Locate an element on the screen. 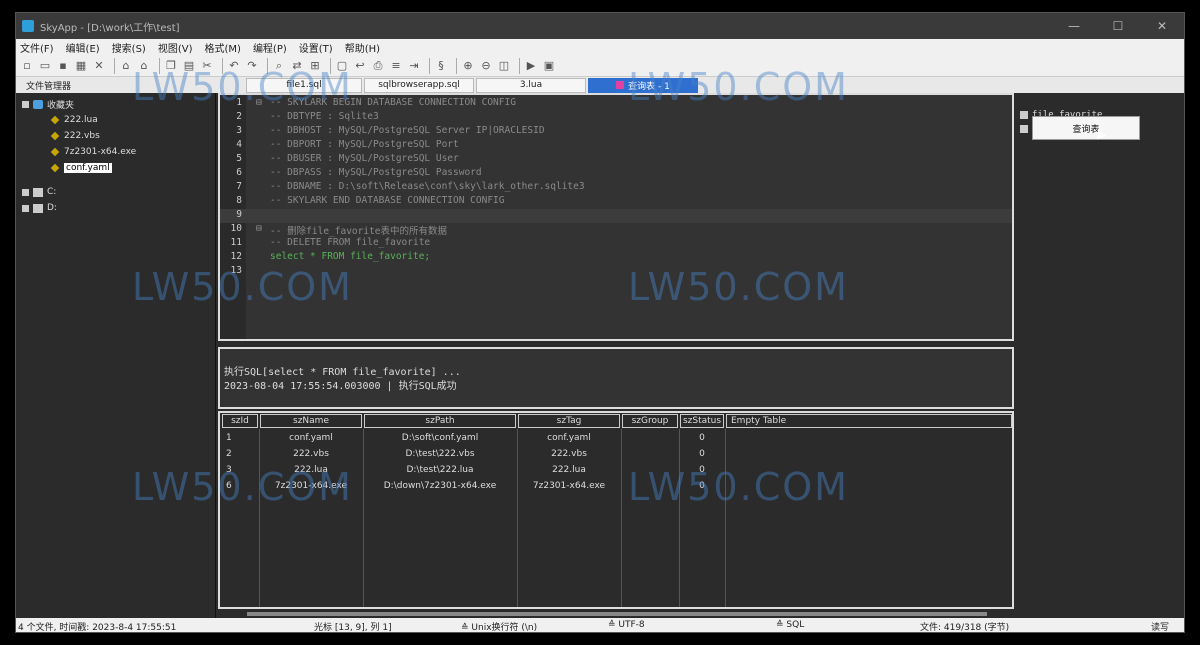 The height and width of the screenshot is (645, 1200). search-icon: ⌕ is located at coordinates (279, 66).